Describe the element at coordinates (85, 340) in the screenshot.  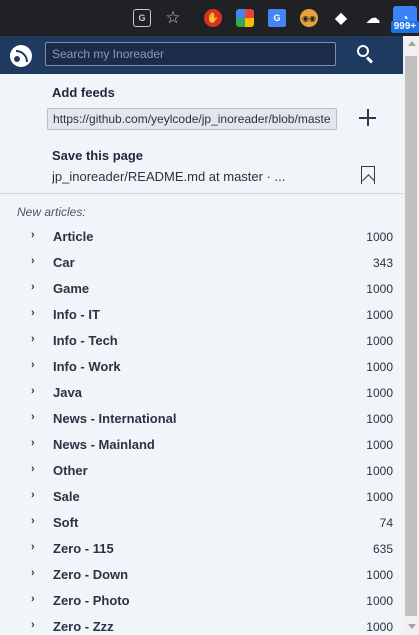
I see `feed-name: Info - Tech` at that location.